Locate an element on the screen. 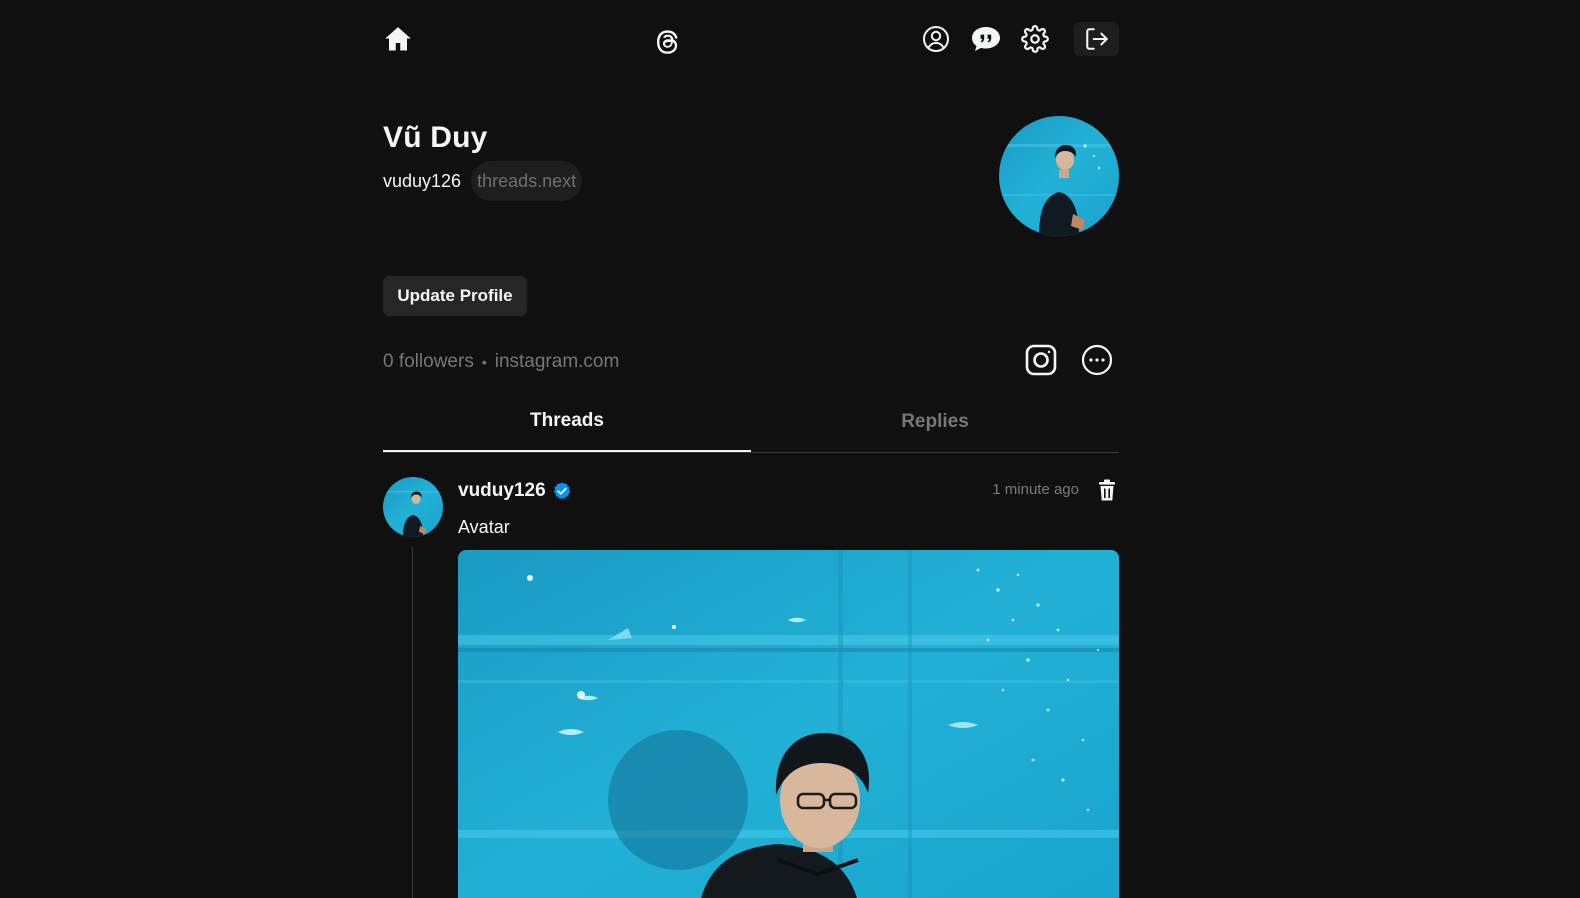 The height and width of the screenshot is (898, 1580). post-author: vuduy126 is located at coordinates (515, 491).